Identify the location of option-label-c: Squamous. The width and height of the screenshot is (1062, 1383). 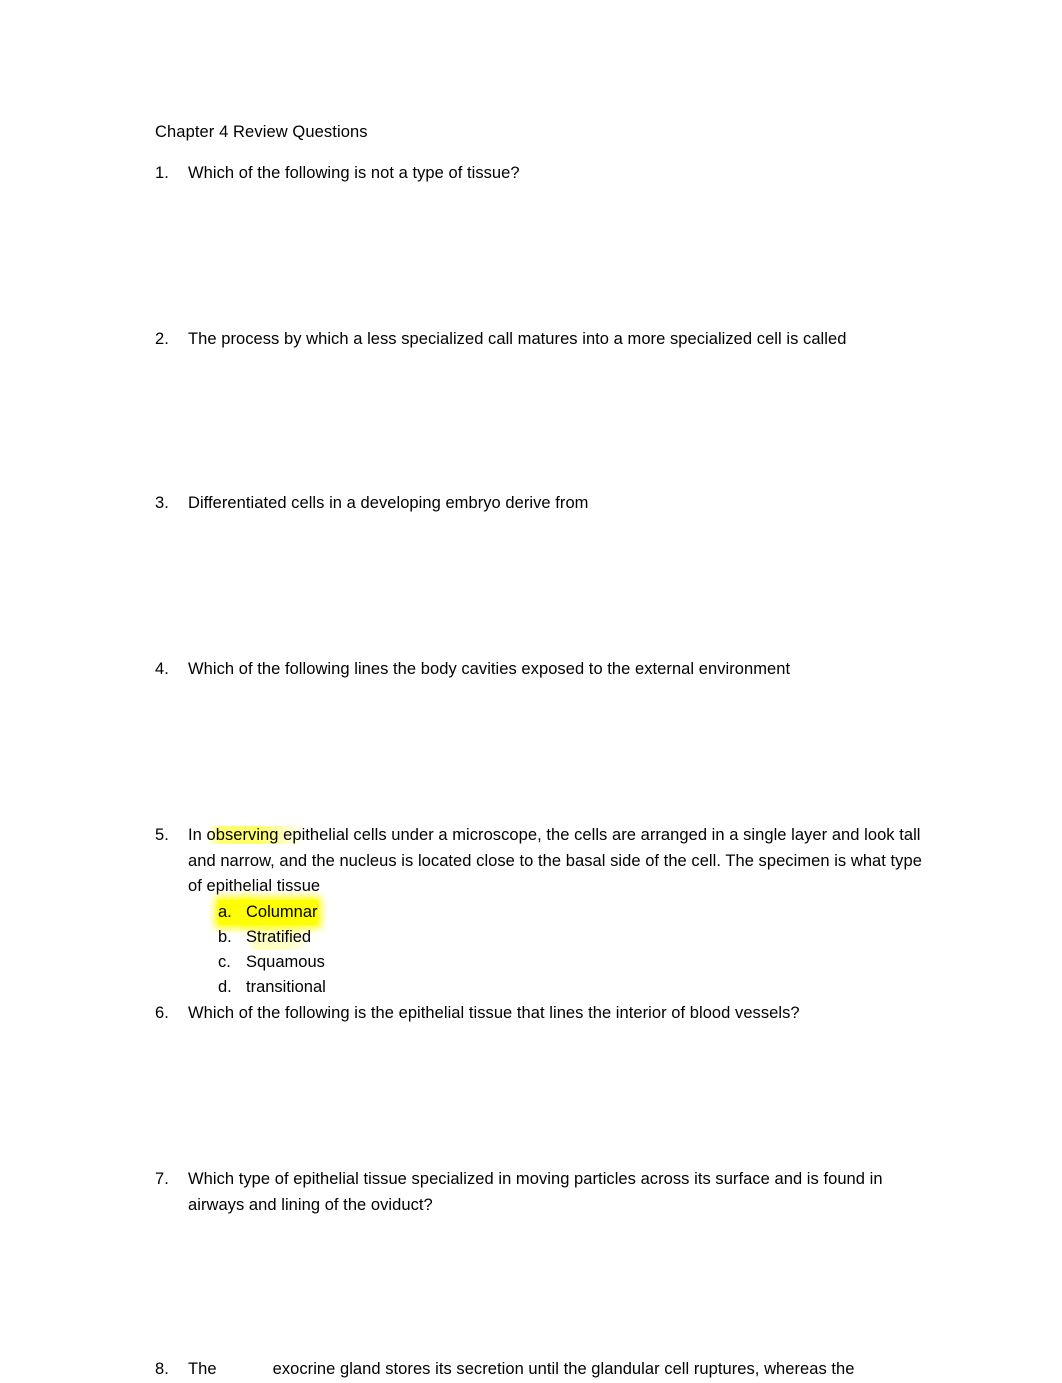
(285, 962).